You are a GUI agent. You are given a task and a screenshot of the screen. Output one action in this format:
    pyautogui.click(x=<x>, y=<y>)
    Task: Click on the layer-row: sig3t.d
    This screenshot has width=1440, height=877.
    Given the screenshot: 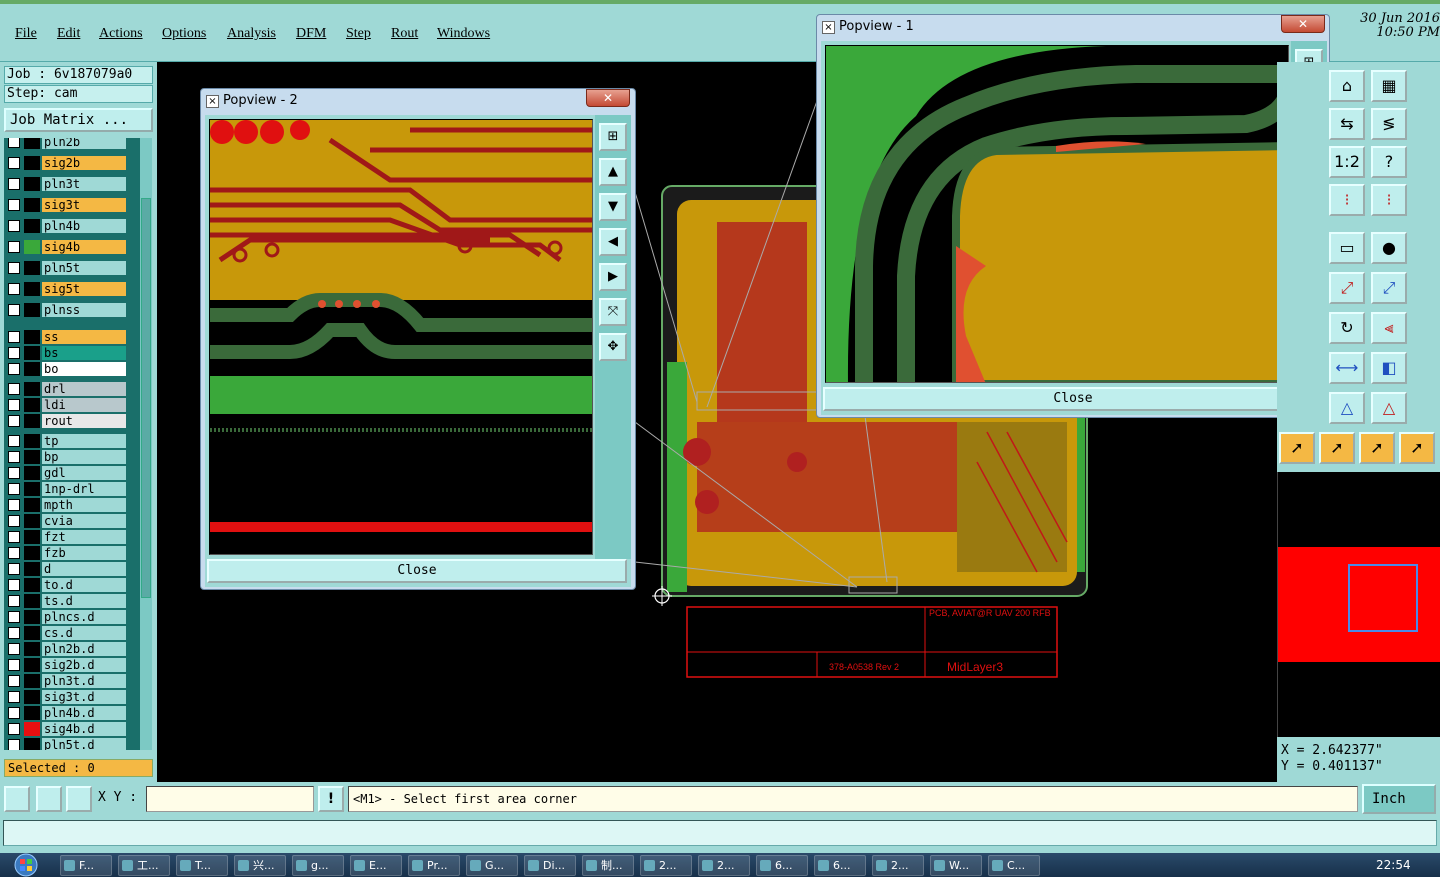 What is the action you would take?
    pyautogui.click(x=72, y=697)
    